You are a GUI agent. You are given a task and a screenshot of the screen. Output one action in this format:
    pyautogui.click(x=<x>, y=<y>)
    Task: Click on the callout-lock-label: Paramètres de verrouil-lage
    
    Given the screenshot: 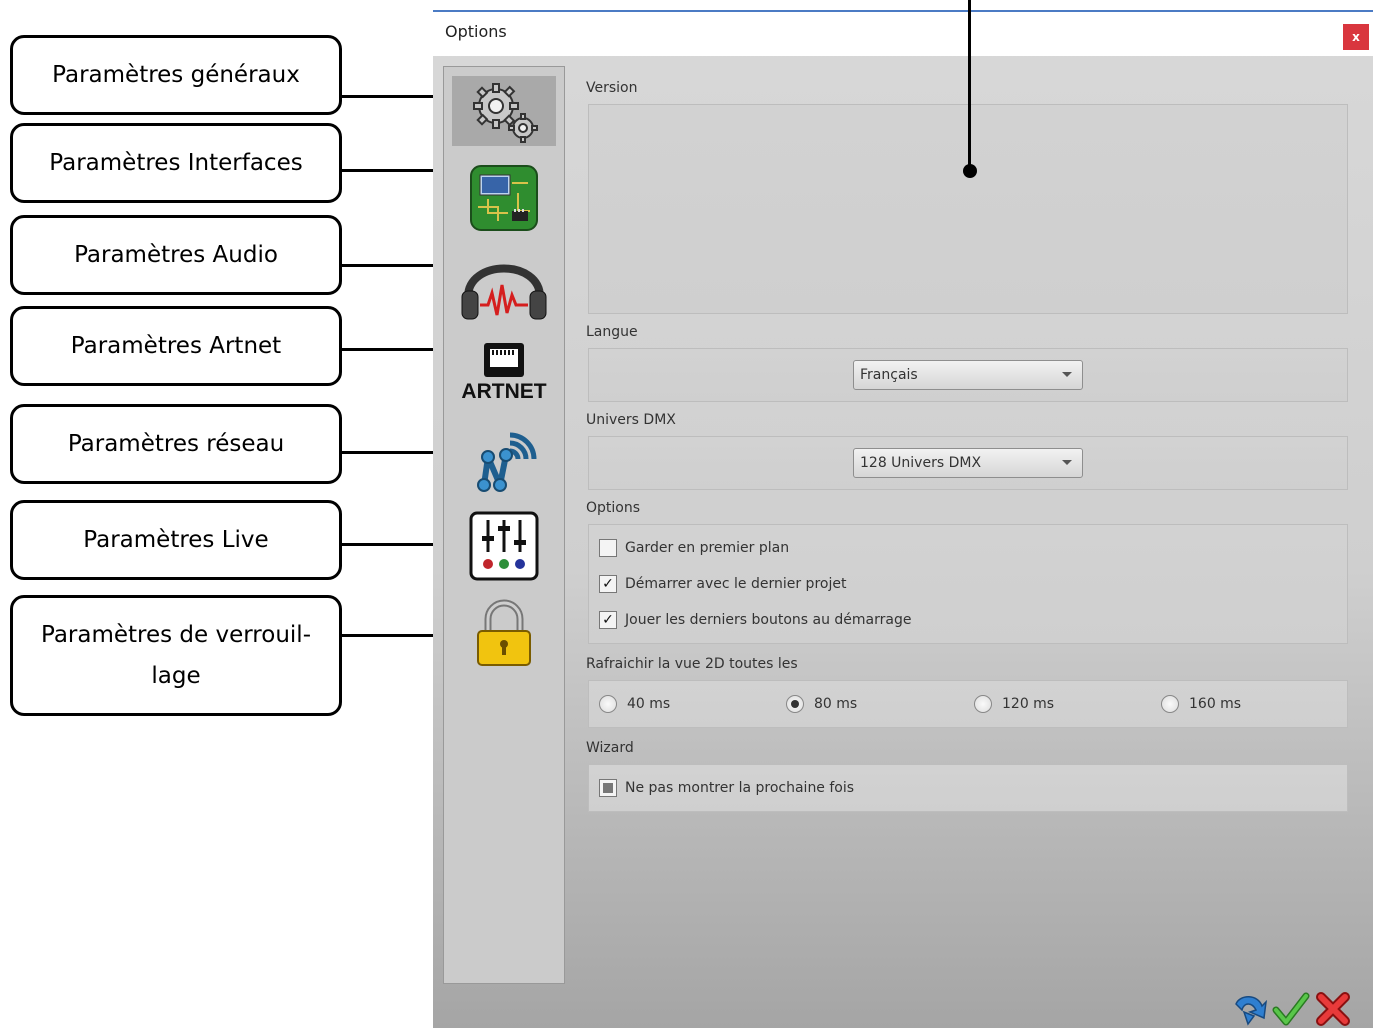 What is the action you would take?
    pyautogui.click(x=175, y=655)
    